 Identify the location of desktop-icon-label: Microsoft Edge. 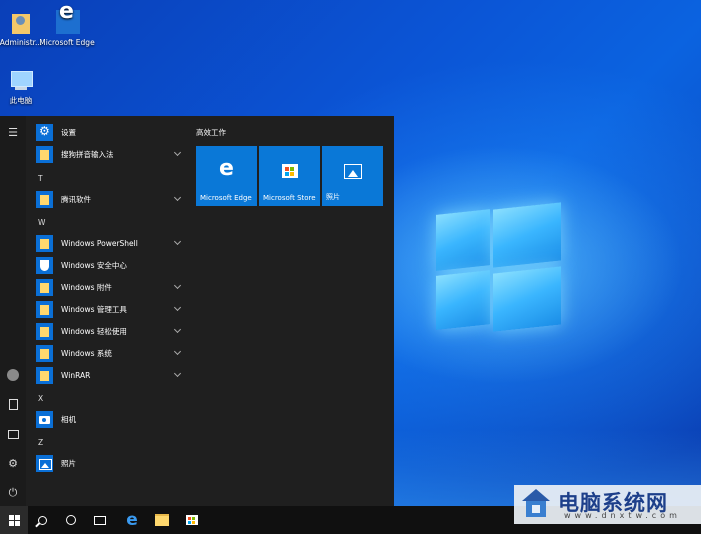
(67, 42).